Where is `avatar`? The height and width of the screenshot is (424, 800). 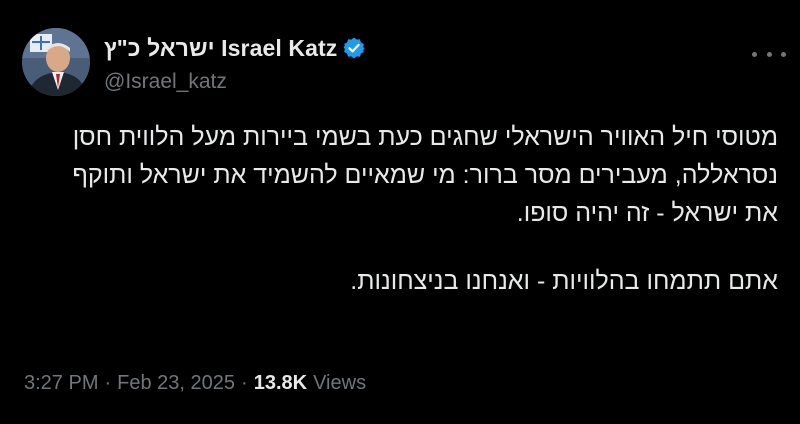 avatar is located at coordinates (56, 62).